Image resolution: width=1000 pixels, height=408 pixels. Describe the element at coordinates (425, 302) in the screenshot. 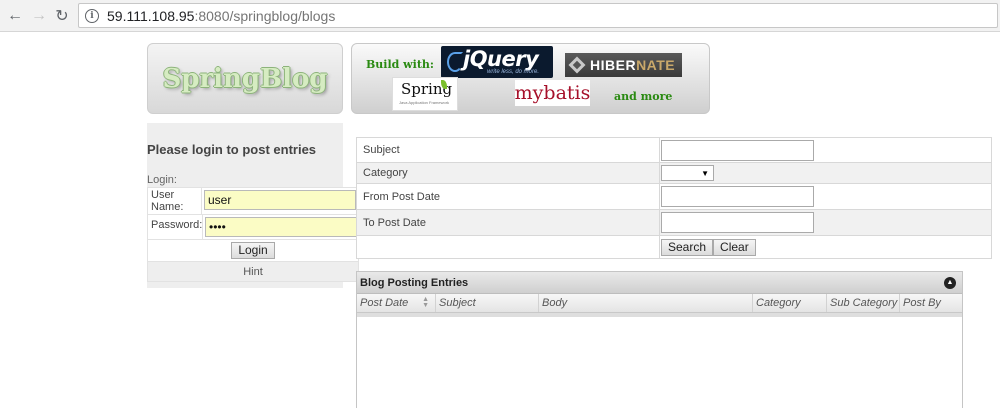

I see `sort-icon: ▲ ▼` at that location.